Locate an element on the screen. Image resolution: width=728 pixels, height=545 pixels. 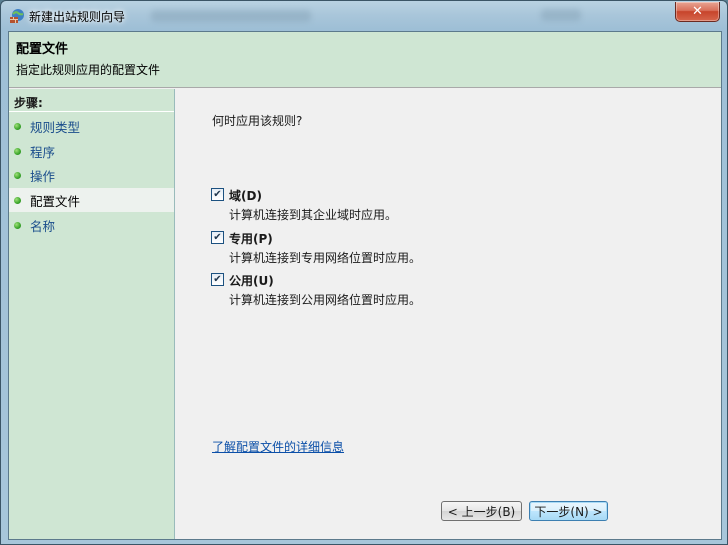
wizard-header: 配置文件 指定此规则应用的配置文件 is located at coordinates (365, 60).